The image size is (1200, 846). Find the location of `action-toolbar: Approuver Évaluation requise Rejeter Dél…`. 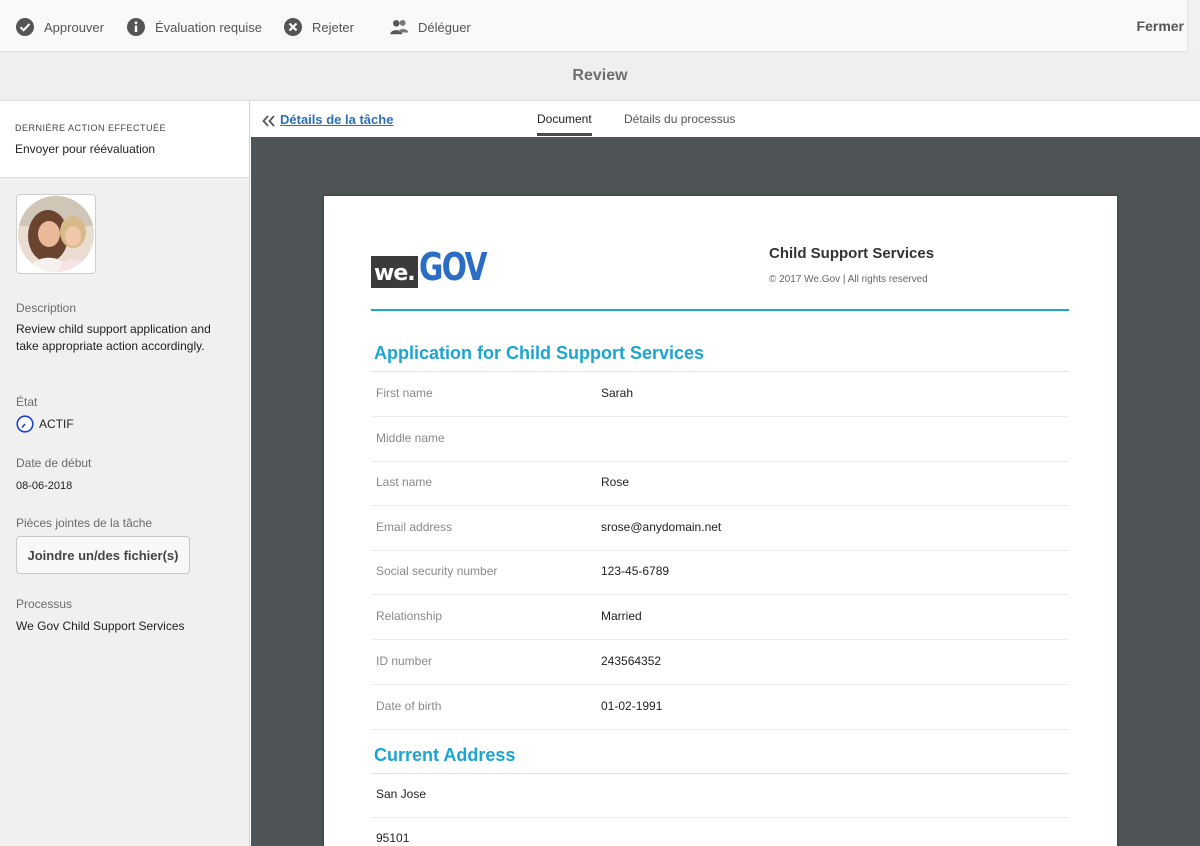

action-toolbar: Approuver Évaluation requise Rejeter Dél… is located at coordinates (600, 26).